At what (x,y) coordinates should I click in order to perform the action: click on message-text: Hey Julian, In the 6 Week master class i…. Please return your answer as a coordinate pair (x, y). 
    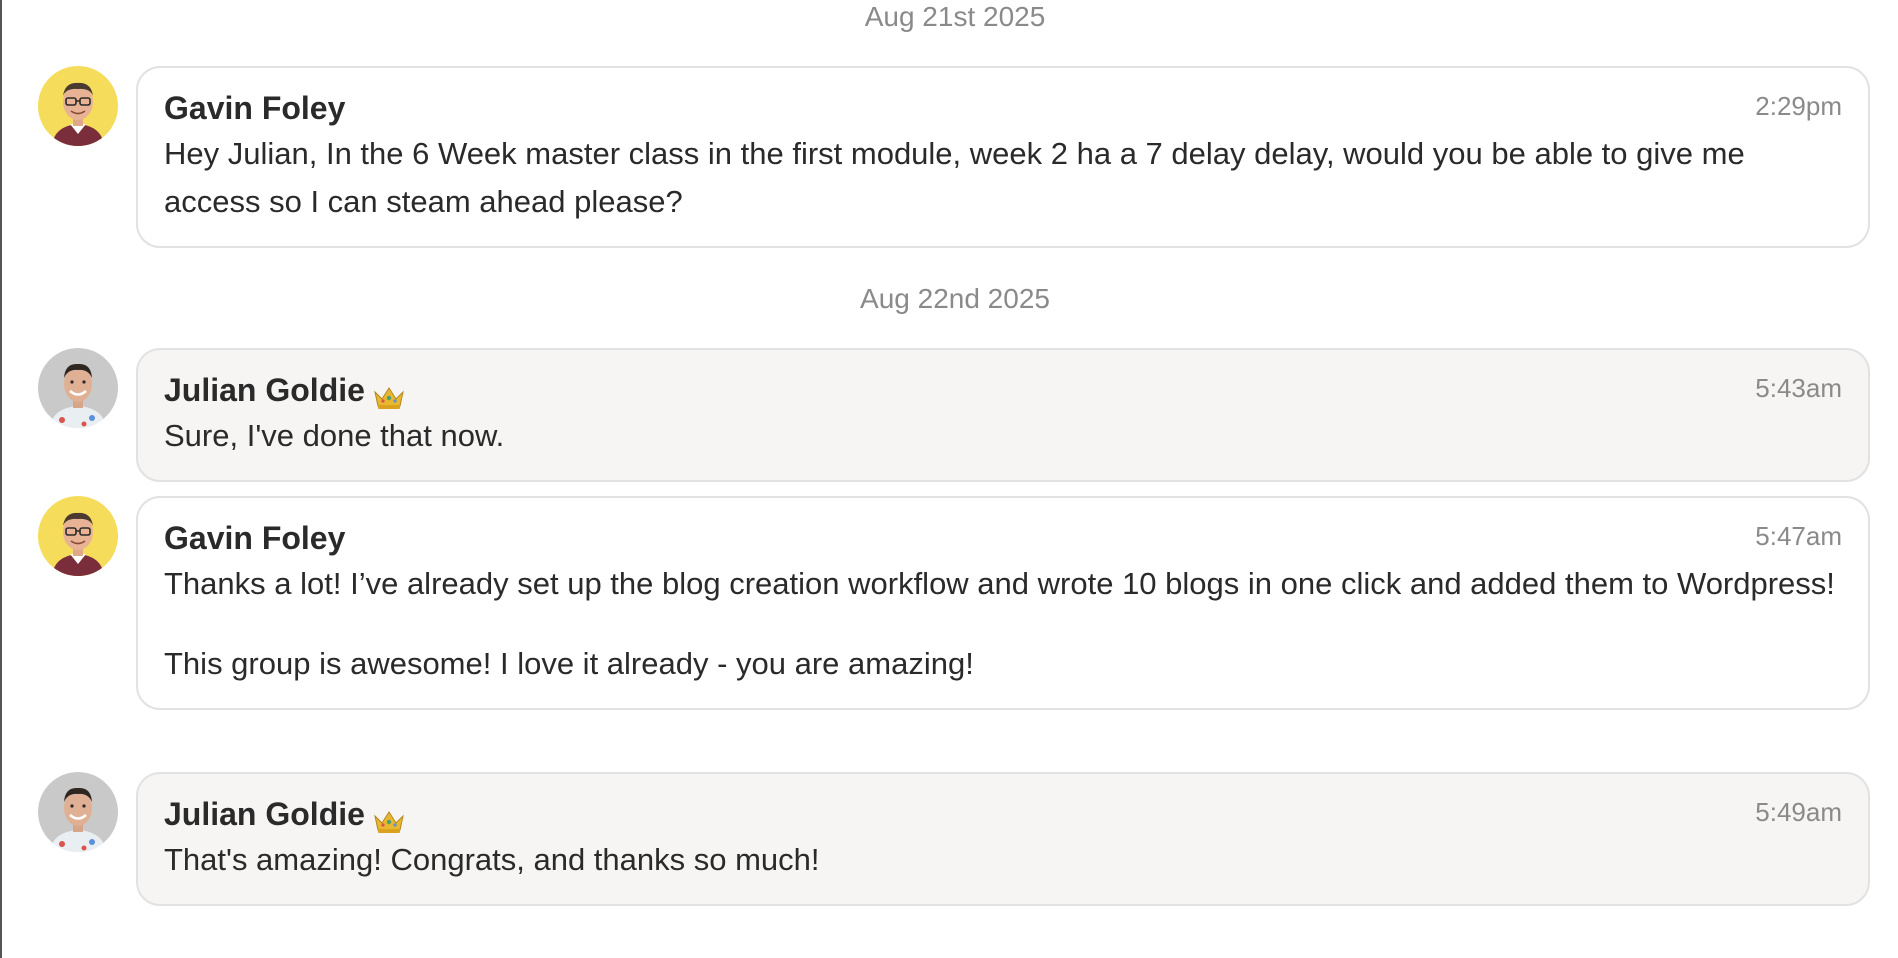
    Looking at the image, I should click on (954, 177).